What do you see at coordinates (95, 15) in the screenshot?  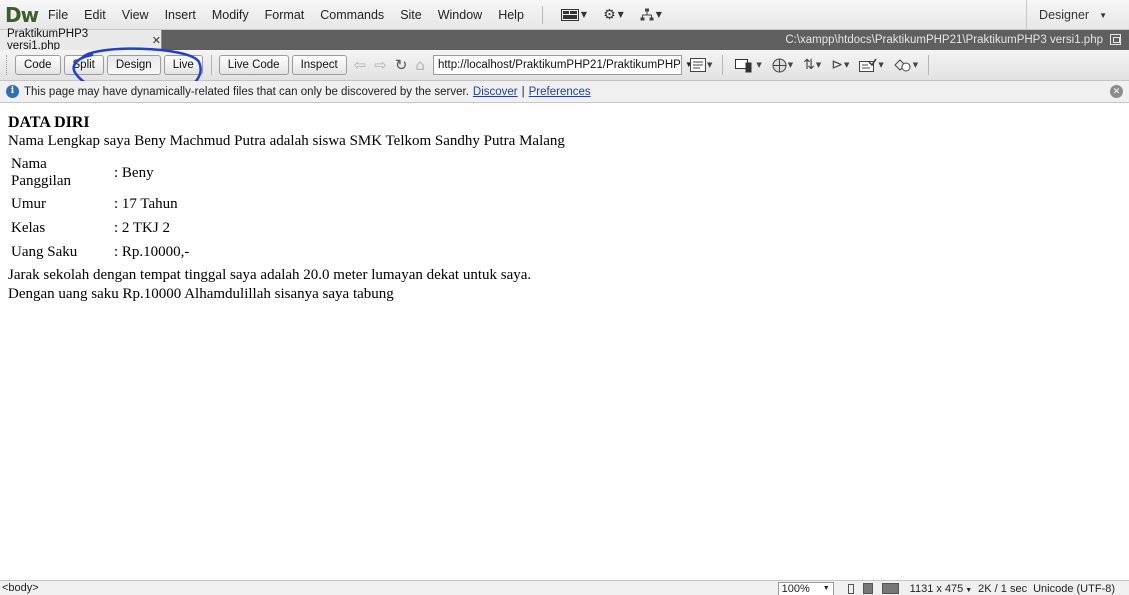 I see `menu-edit: Edit` at bounding box center [95, 15].